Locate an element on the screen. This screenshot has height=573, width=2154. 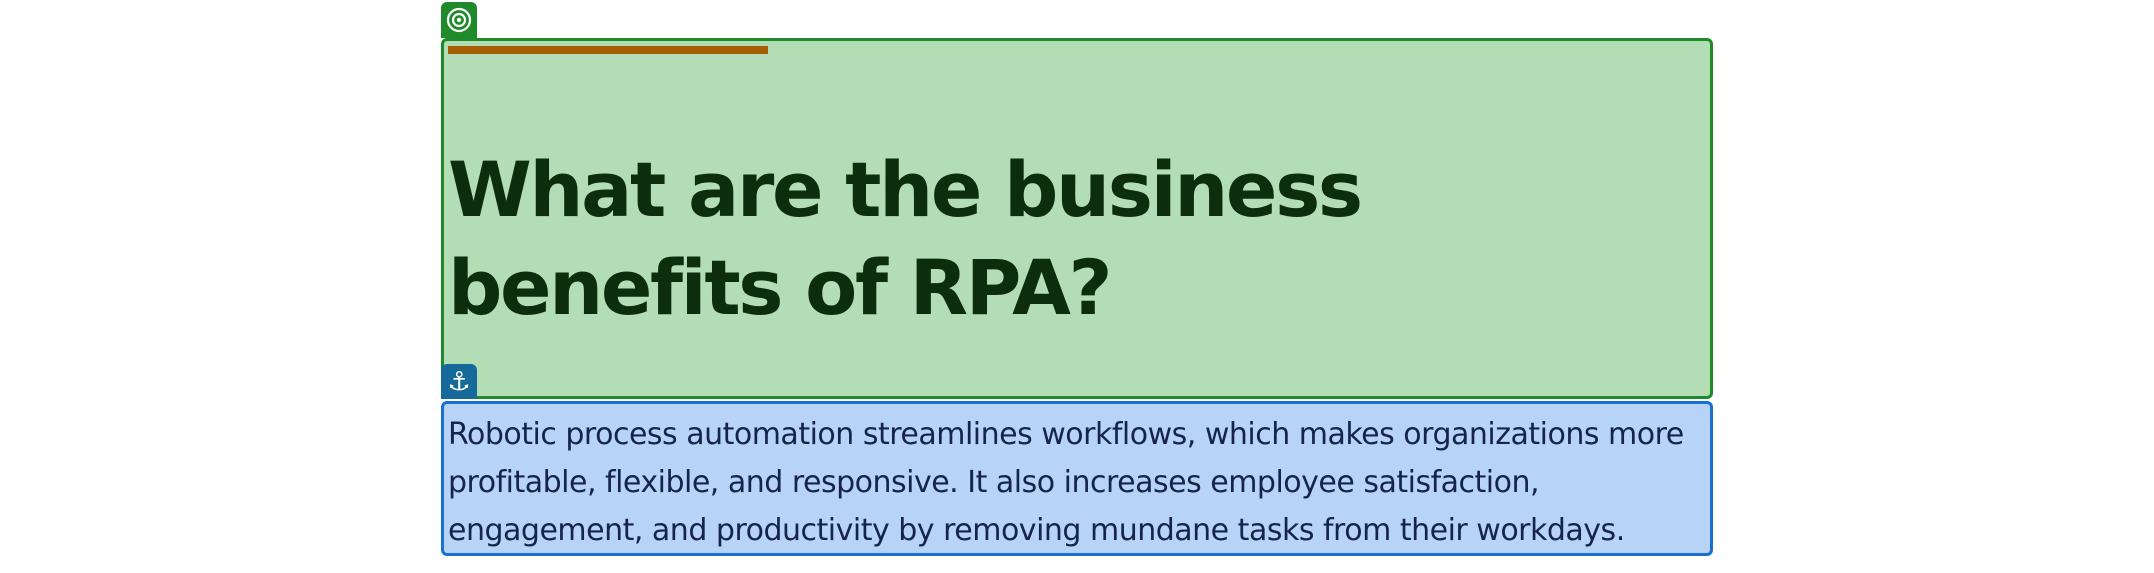
accent-bar is located at coordinates (608, 50).